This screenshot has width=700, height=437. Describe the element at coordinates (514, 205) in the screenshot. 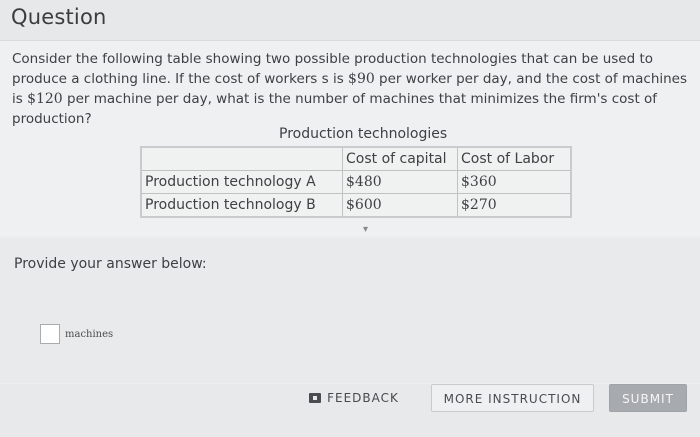

I see `table-cell: $270` at that location.